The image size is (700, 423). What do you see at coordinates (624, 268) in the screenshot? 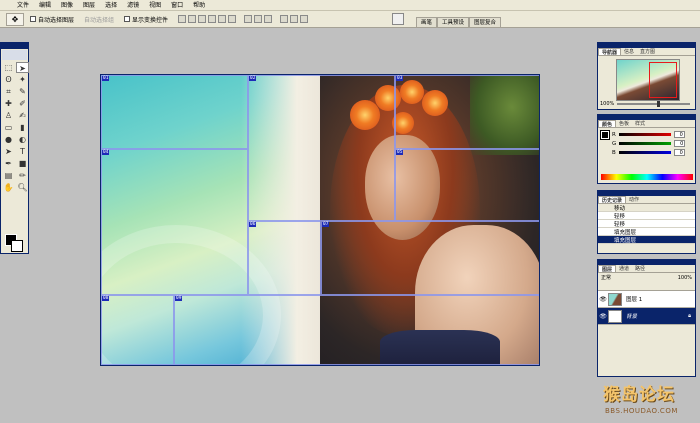
I see `tab-channels: 通道` at bounding box center [624, 268].